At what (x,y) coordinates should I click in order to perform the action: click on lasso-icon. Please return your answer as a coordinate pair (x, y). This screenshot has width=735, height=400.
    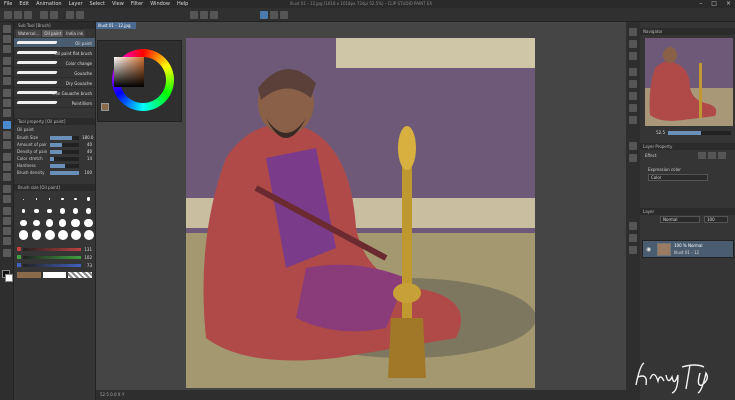
    Looking at the image, I should click on (7, 81).